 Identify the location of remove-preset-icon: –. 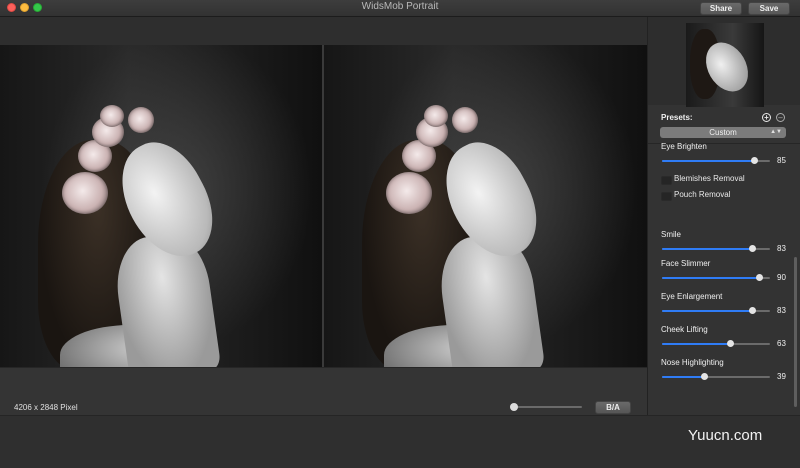
(780, 117).